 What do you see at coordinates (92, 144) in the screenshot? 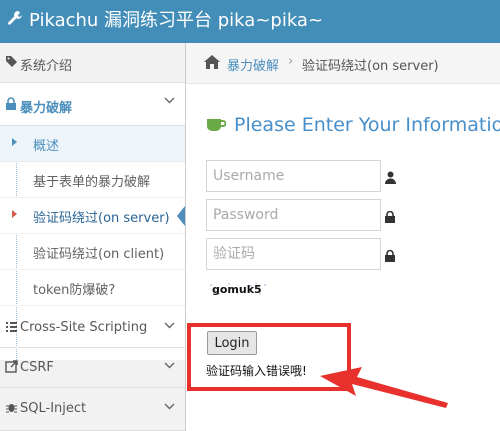
I see `sidebar-subitem-overview: 概述` at bounding box center [92, 144].